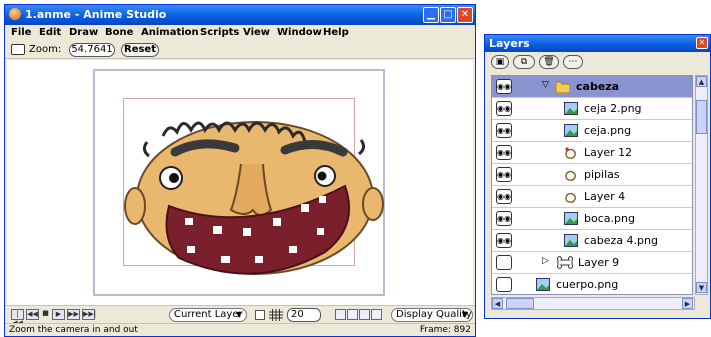 The width and height of the screenshot is (711, 337). I want to click on layer-name: ceja.png, so click(608, 130).